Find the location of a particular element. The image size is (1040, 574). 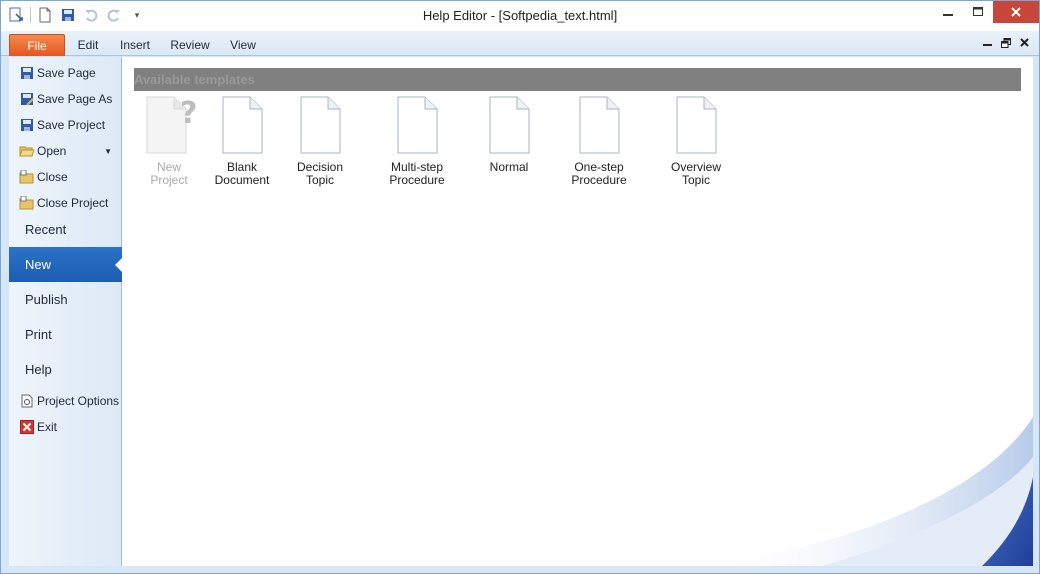

nav-label: Exit is located at coordinates (47, 427).